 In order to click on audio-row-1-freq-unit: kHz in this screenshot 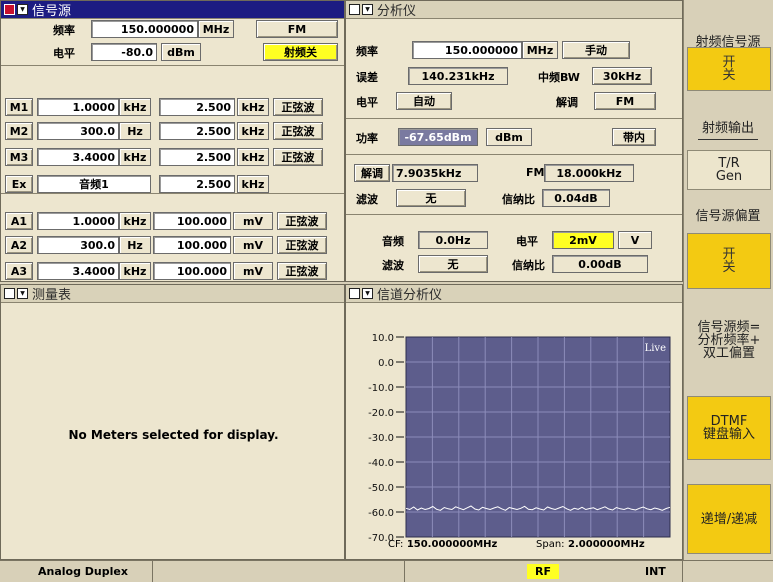, I will do `click(135, 221)`.